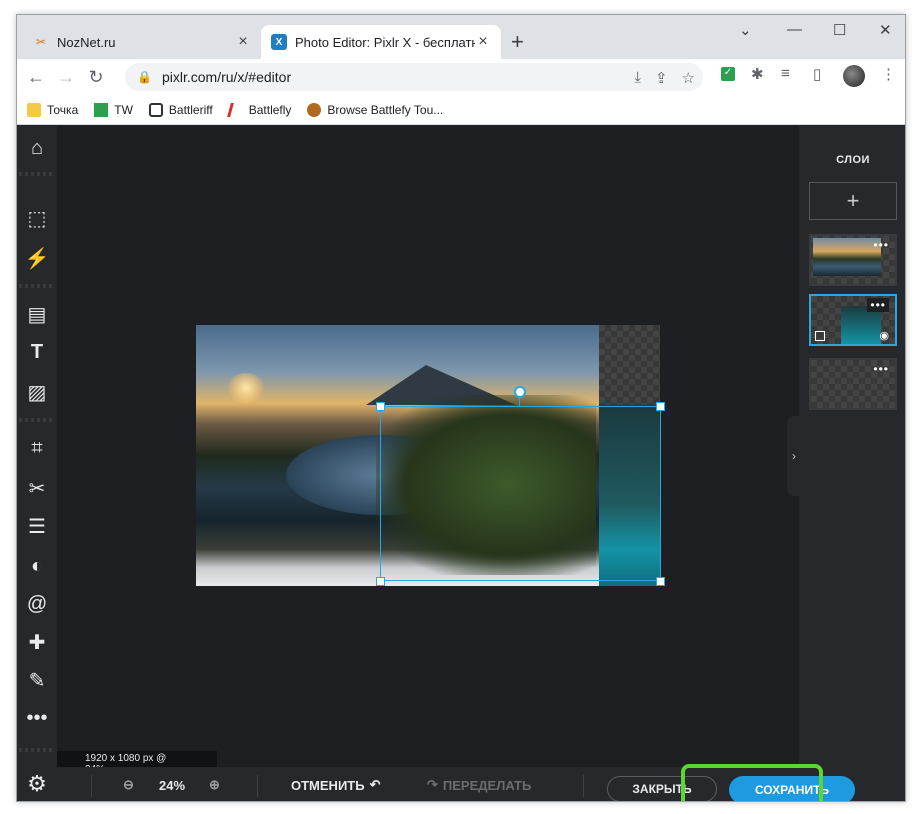 The height and width of the screenshot is (814, 922). I want to click on minimize-button: —, so click(794, 29).